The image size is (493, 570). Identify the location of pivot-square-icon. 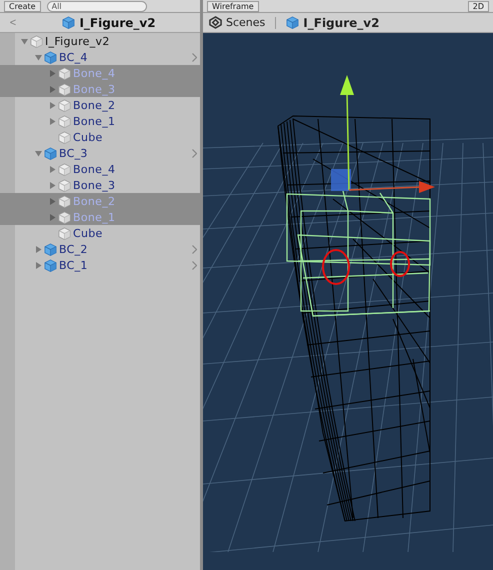
(341, 180).